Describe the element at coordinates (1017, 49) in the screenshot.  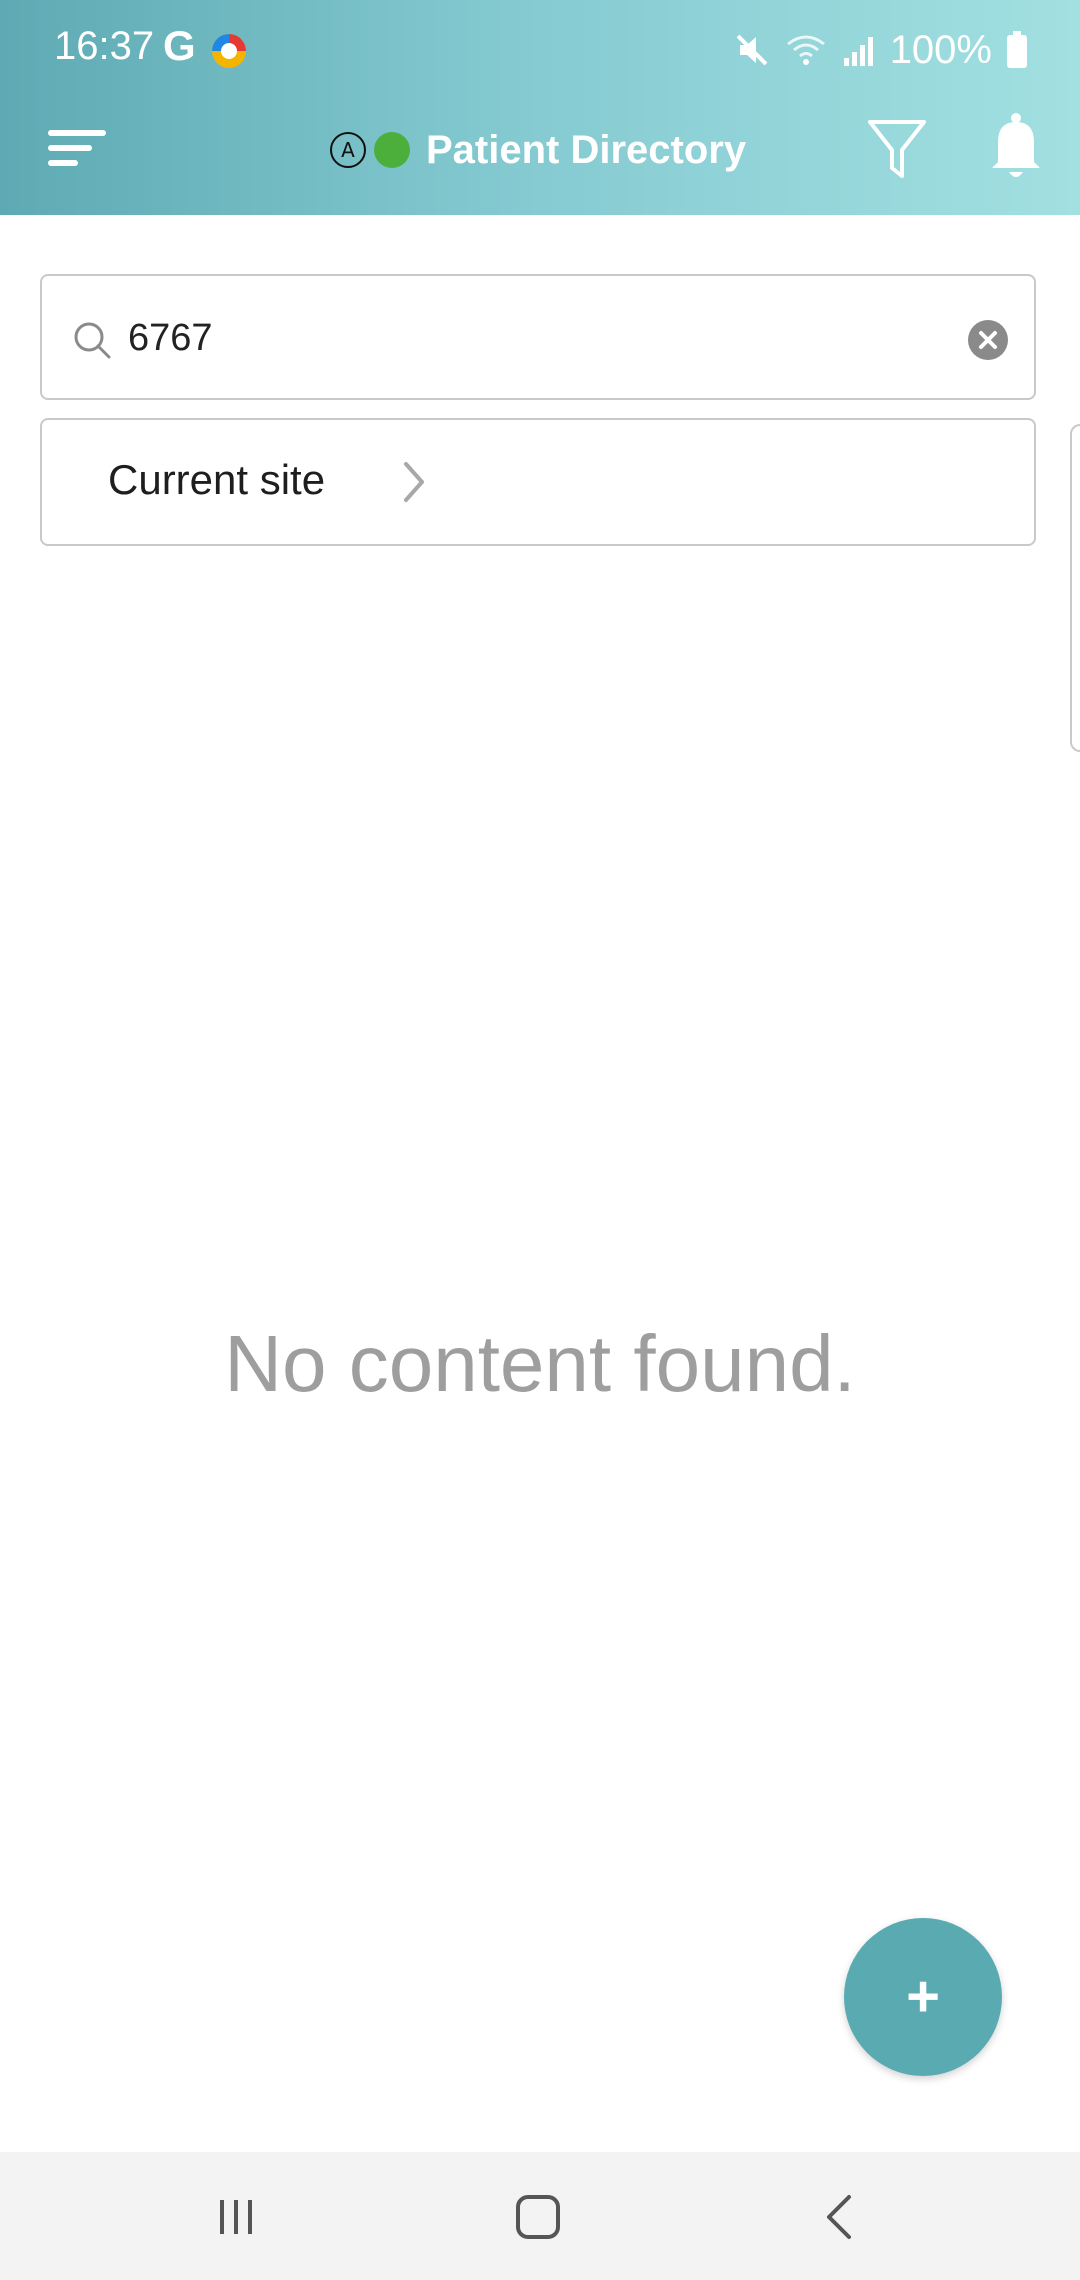
I see `battery-icon` at that location.